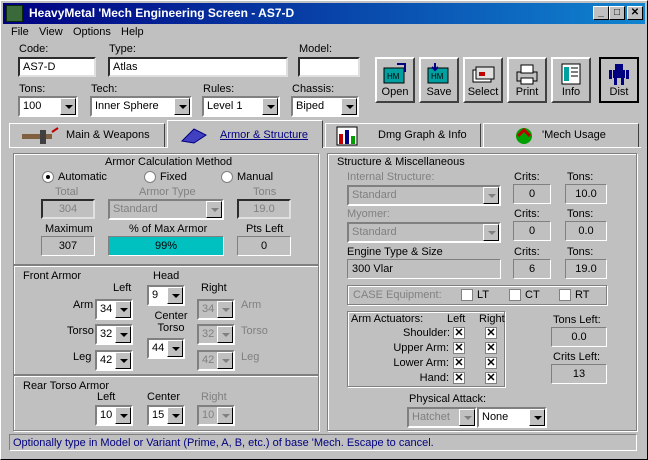 Image resolution: width=648 pixels, height=460 pixels. I want to click on dist-button: Dist, so click(619, 80).